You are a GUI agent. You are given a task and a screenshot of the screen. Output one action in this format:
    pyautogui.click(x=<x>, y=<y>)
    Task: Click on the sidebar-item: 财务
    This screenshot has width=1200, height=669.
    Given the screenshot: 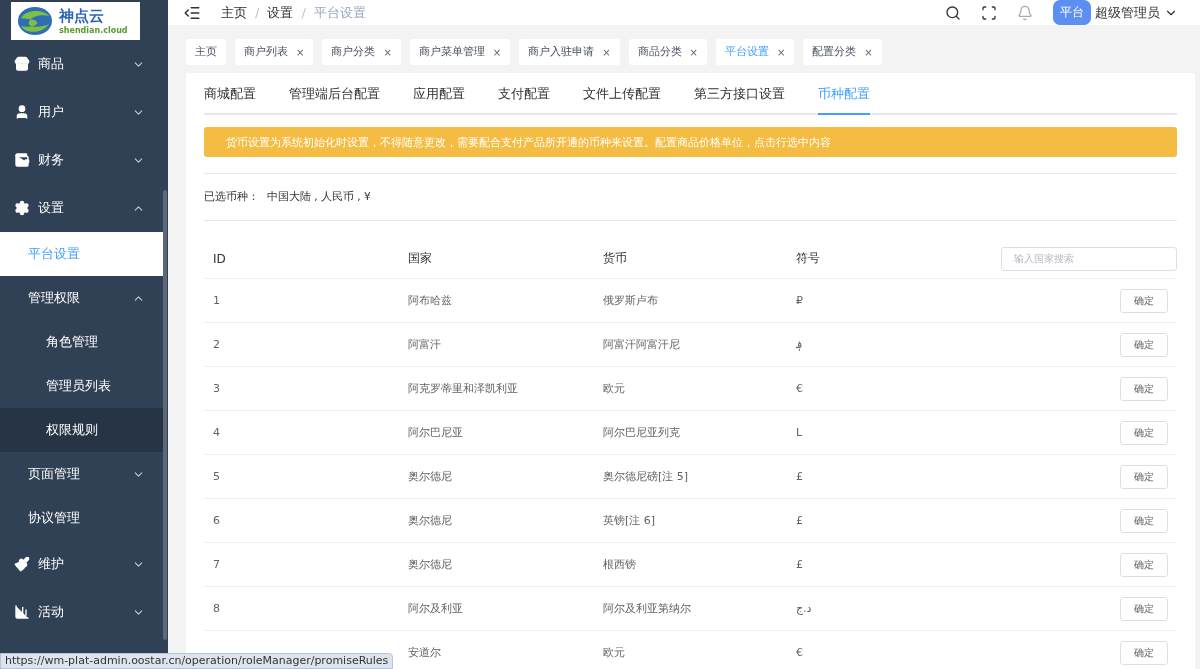 What is the action you would take?
    pyautogui.click(x=81, y=160)
    